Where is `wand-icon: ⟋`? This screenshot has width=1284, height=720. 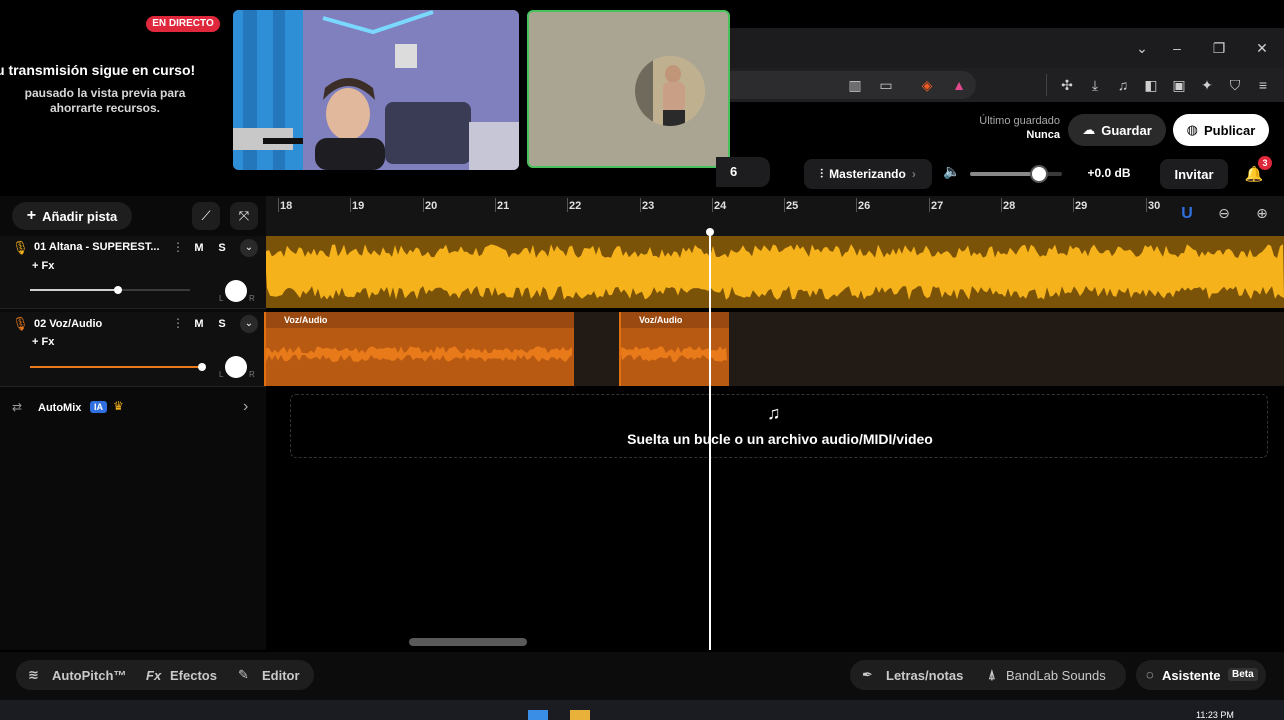 wand-icon: ⟋ is located at coordinates (206, 216).